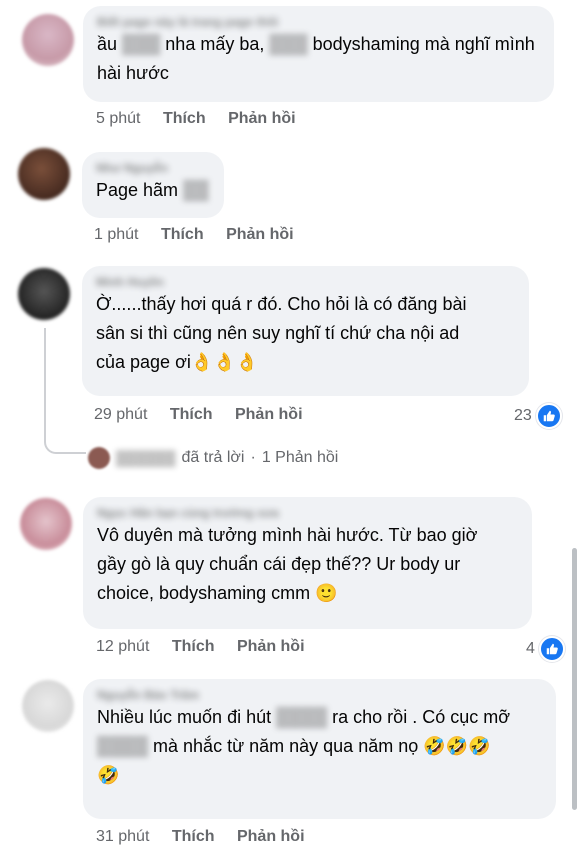 Image resolution: width=580 pixels, height=855 pixels. Describe the element at coordinates (122, 646) in the screenshot. I see `comment-time: 12 phút` at that location.